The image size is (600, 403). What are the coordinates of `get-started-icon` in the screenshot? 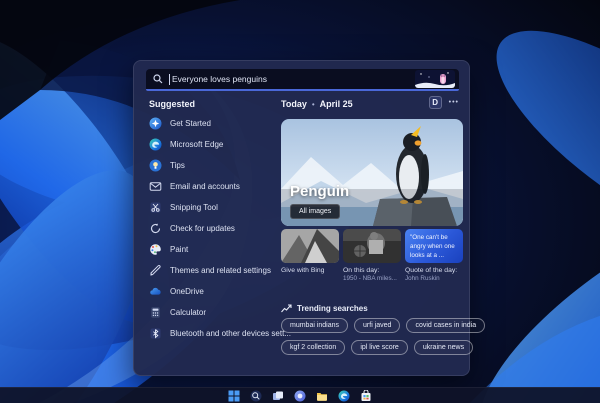 It's located at (155, 123).